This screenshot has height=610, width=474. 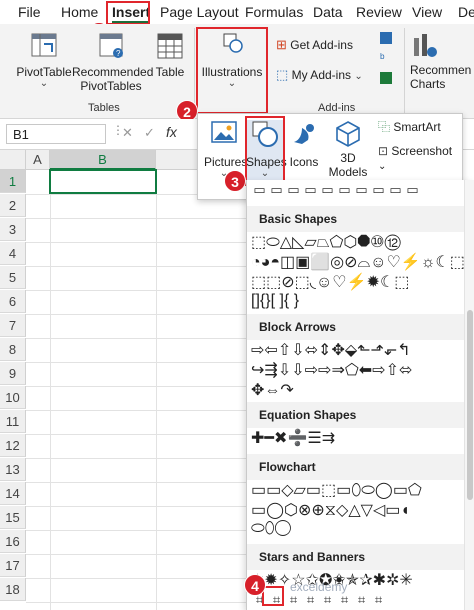 I want to click on 3d-models-button: 3D Models, so click(x=348, y=149).